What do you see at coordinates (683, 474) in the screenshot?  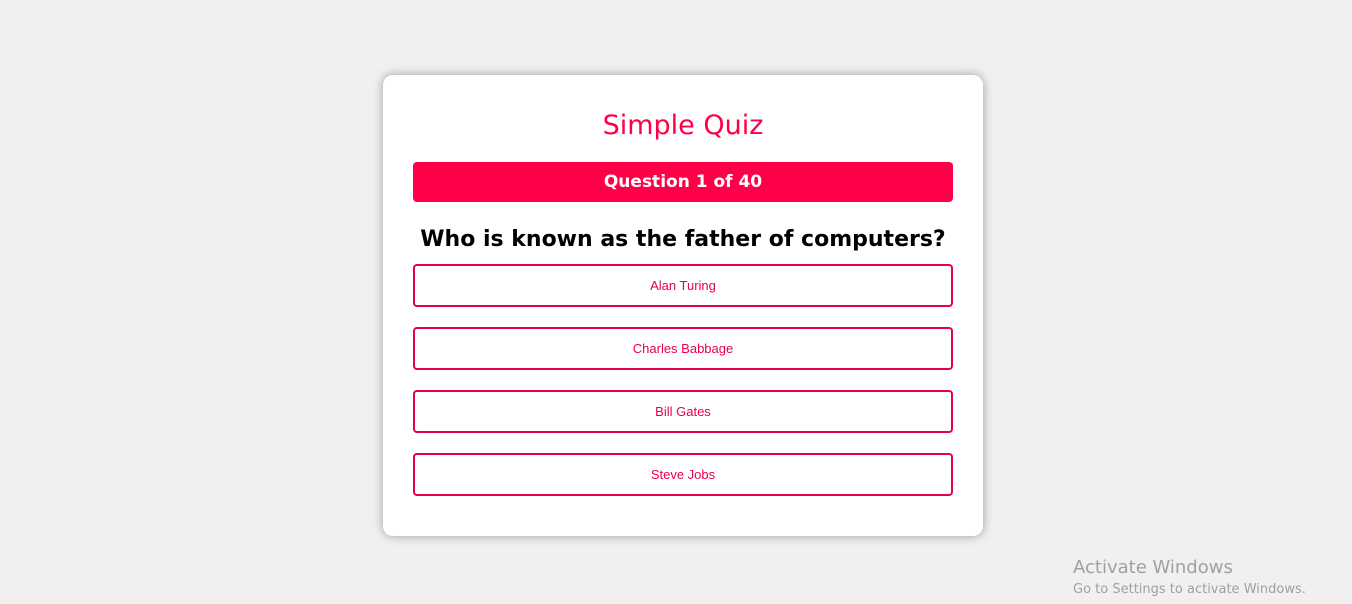 I see `answer-option-steve-jobs: Steve Jobs` at bounding box center [683, 474].